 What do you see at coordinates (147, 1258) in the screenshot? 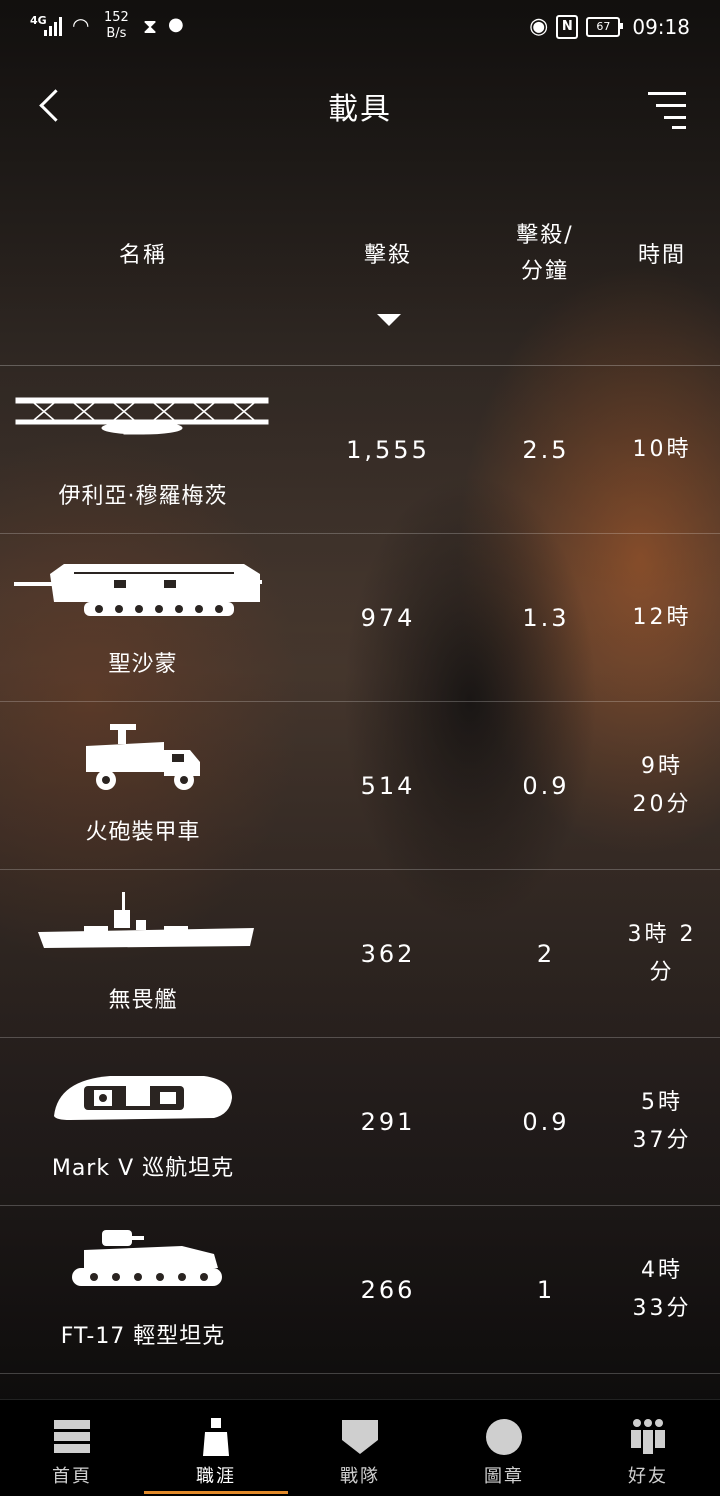
I see `light-tank-icon` at bounding box center [147, 1258].